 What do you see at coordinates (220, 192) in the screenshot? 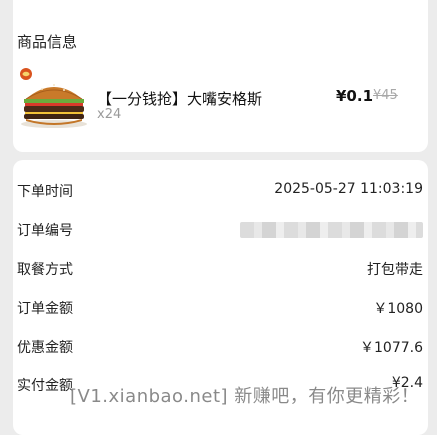
I see `order-time-row: 下单时间 2025-05-27 11:03:19` at bounding box center [220, 192].